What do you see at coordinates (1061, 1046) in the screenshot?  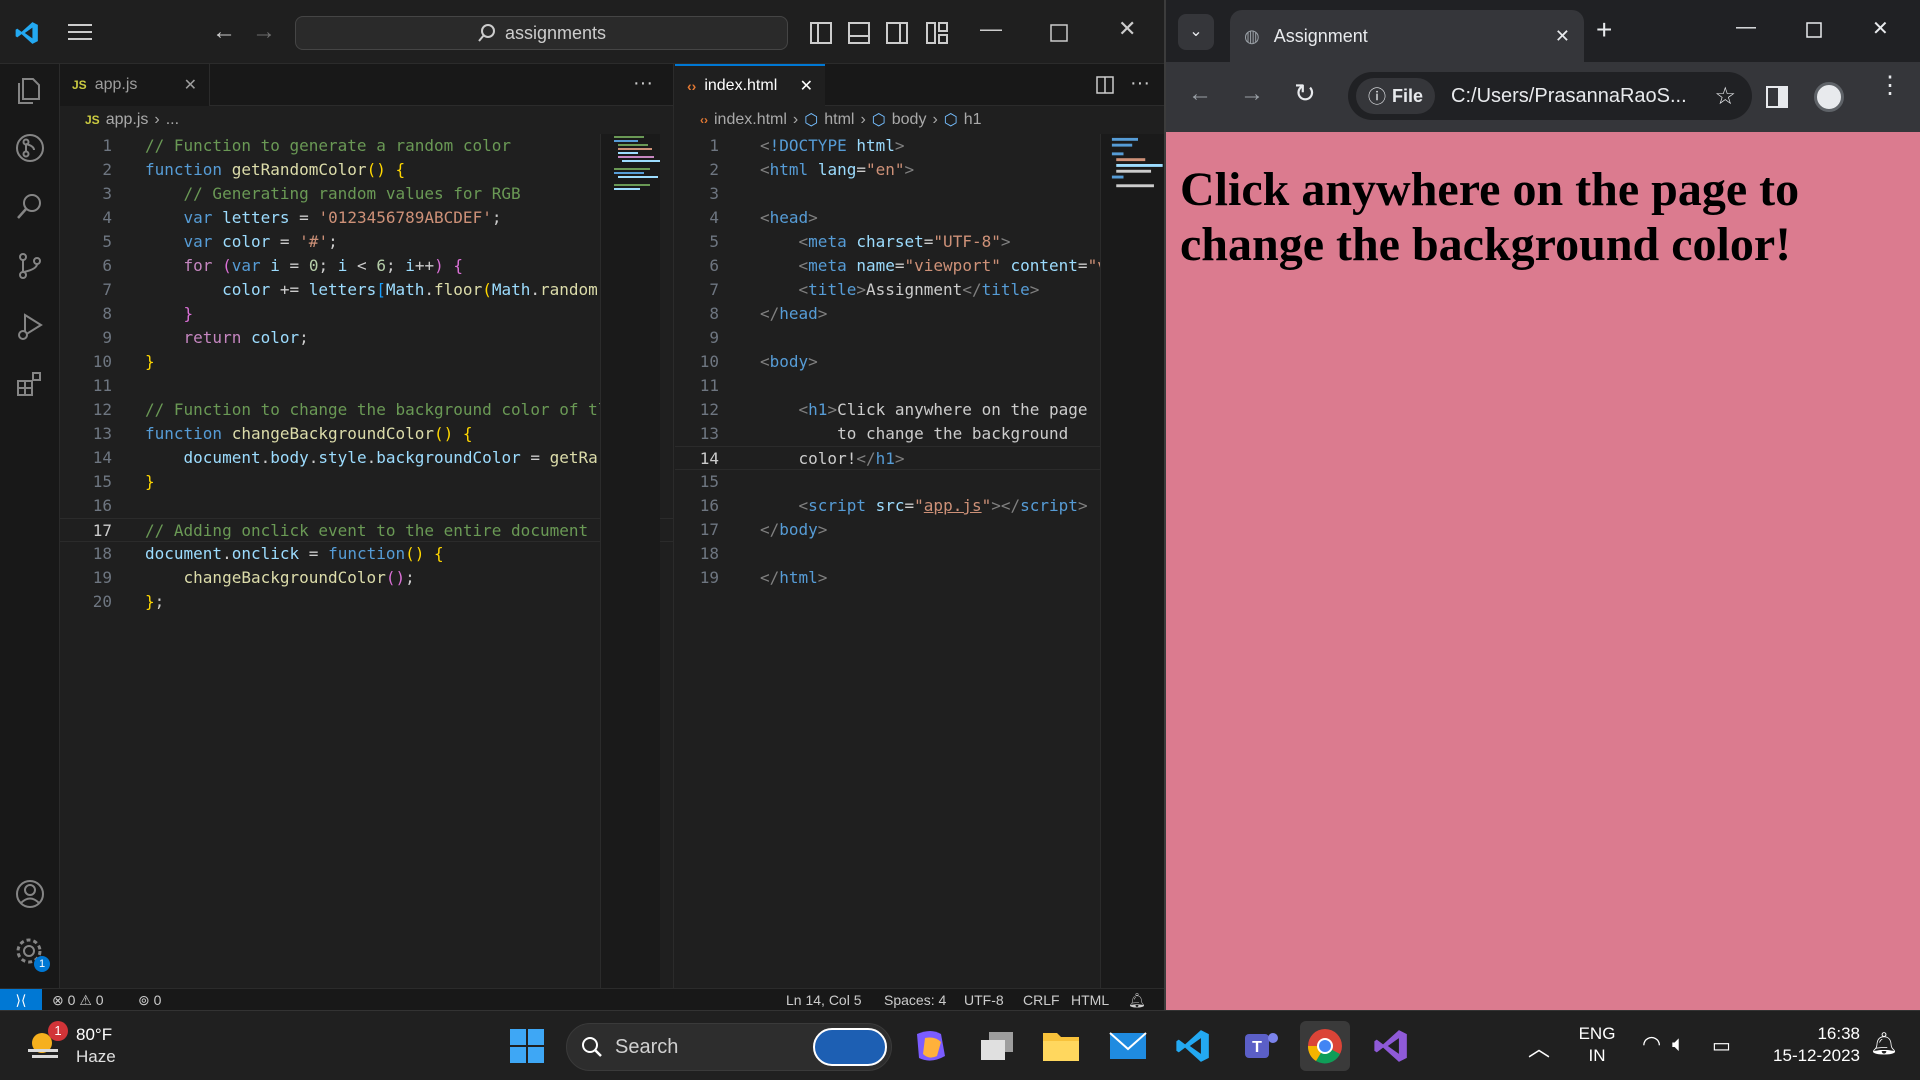 I see `file-explorer-icon` at bounding box center [1061, 1046].